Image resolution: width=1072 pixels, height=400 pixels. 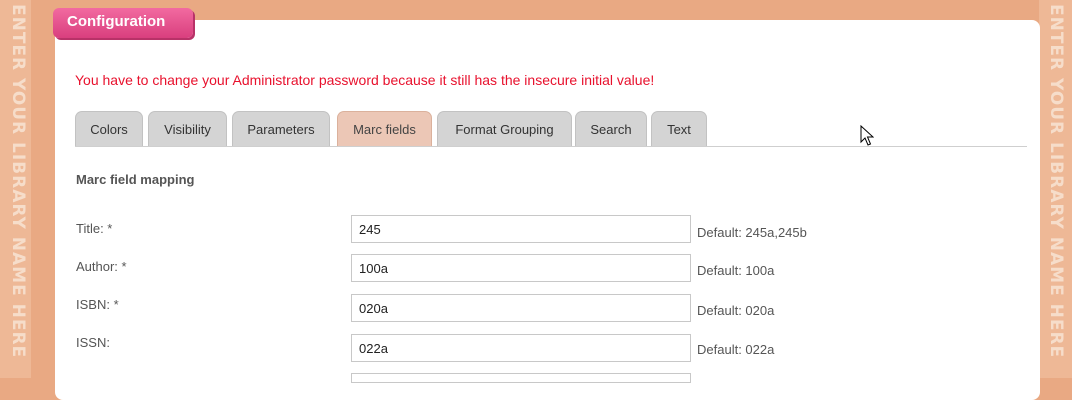 I want to click on field-label-author: Author: *, so click(x=101, y=266).